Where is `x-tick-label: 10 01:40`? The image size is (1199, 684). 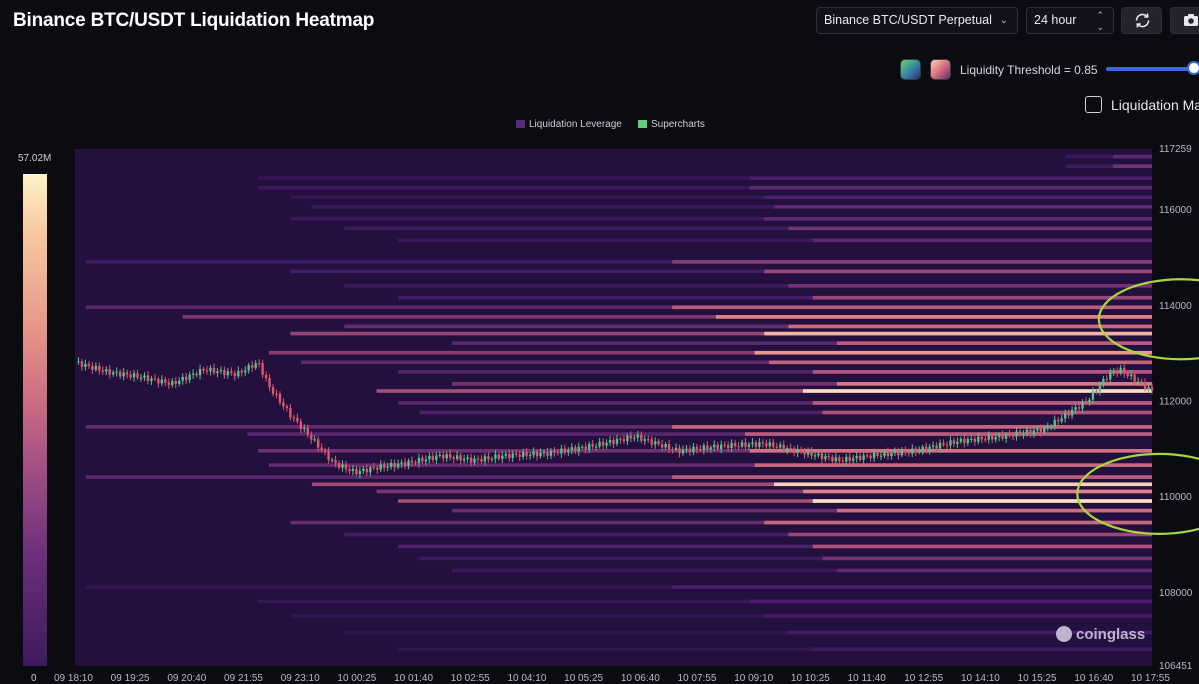
x-tick-label: 10 01:40 is located at coordinates (413, 678).